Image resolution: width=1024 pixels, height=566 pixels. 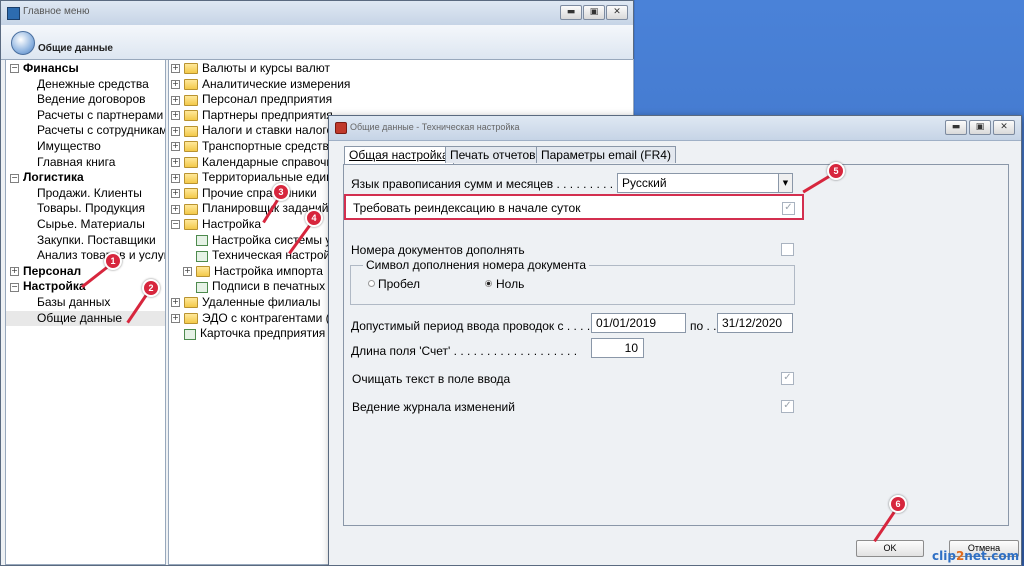 What do you see at coordinates (251, 115) in the screenshot?
I see `right-tree-item: + Партнеры предприятия` at bounding box center [251, 115].